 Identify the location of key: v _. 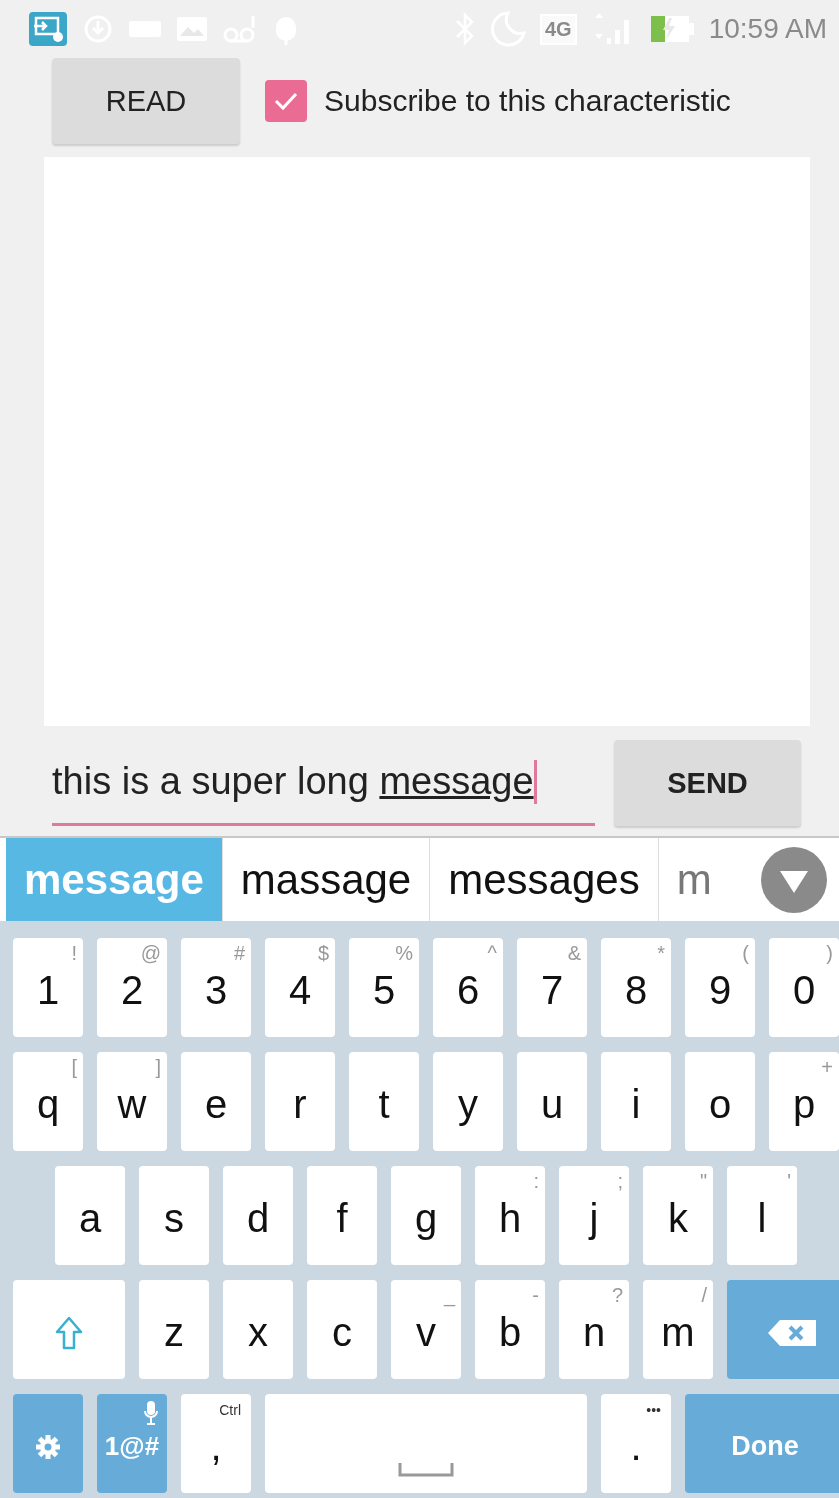
(426, 1329).